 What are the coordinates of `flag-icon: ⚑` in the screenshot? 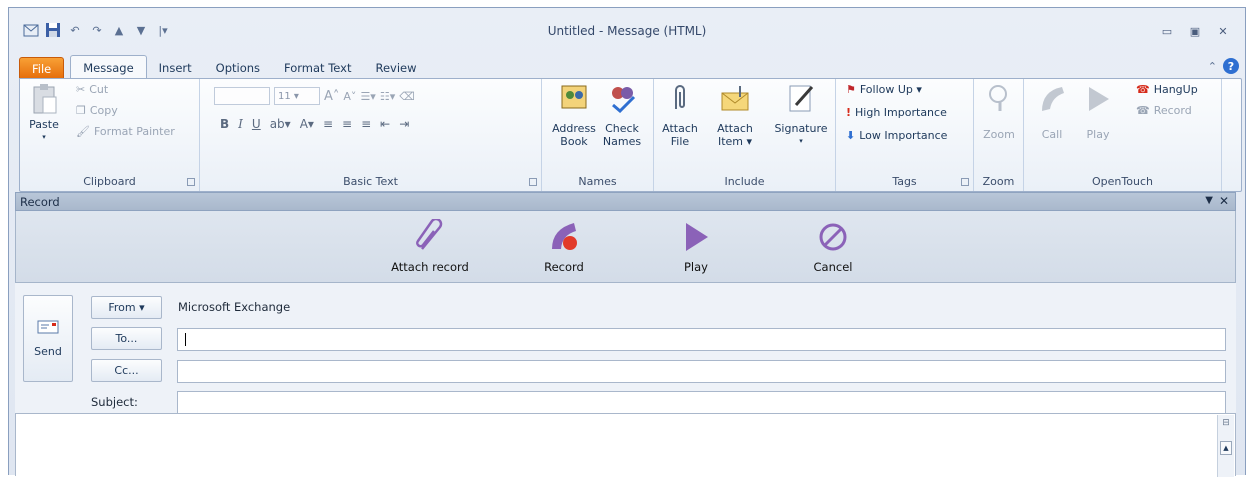 It's located at (851, 89).